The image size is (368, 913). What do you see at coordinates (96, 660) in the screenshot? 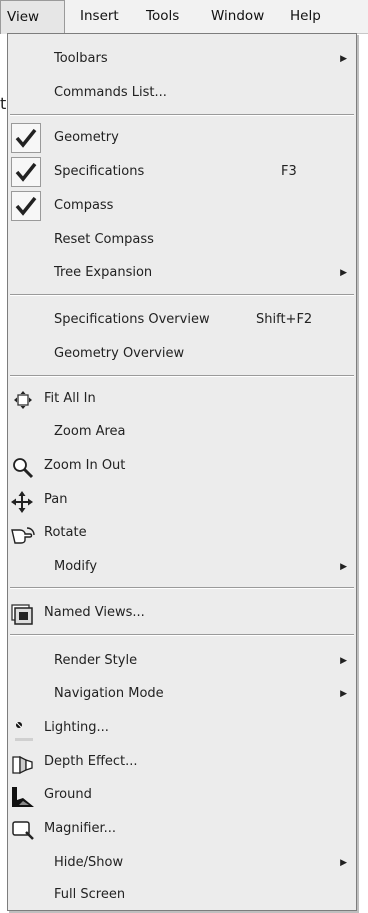
I see `menu-item-label: Render Style` at bounding box center [96, 660].